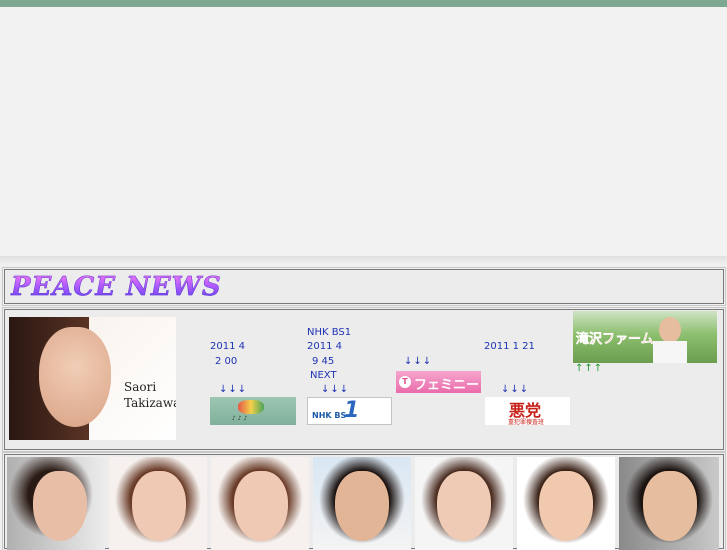  What do you see at coordinates (405, 382) in the screenshot?
I see `logo-mark: T` at bounding box center [405, 382].